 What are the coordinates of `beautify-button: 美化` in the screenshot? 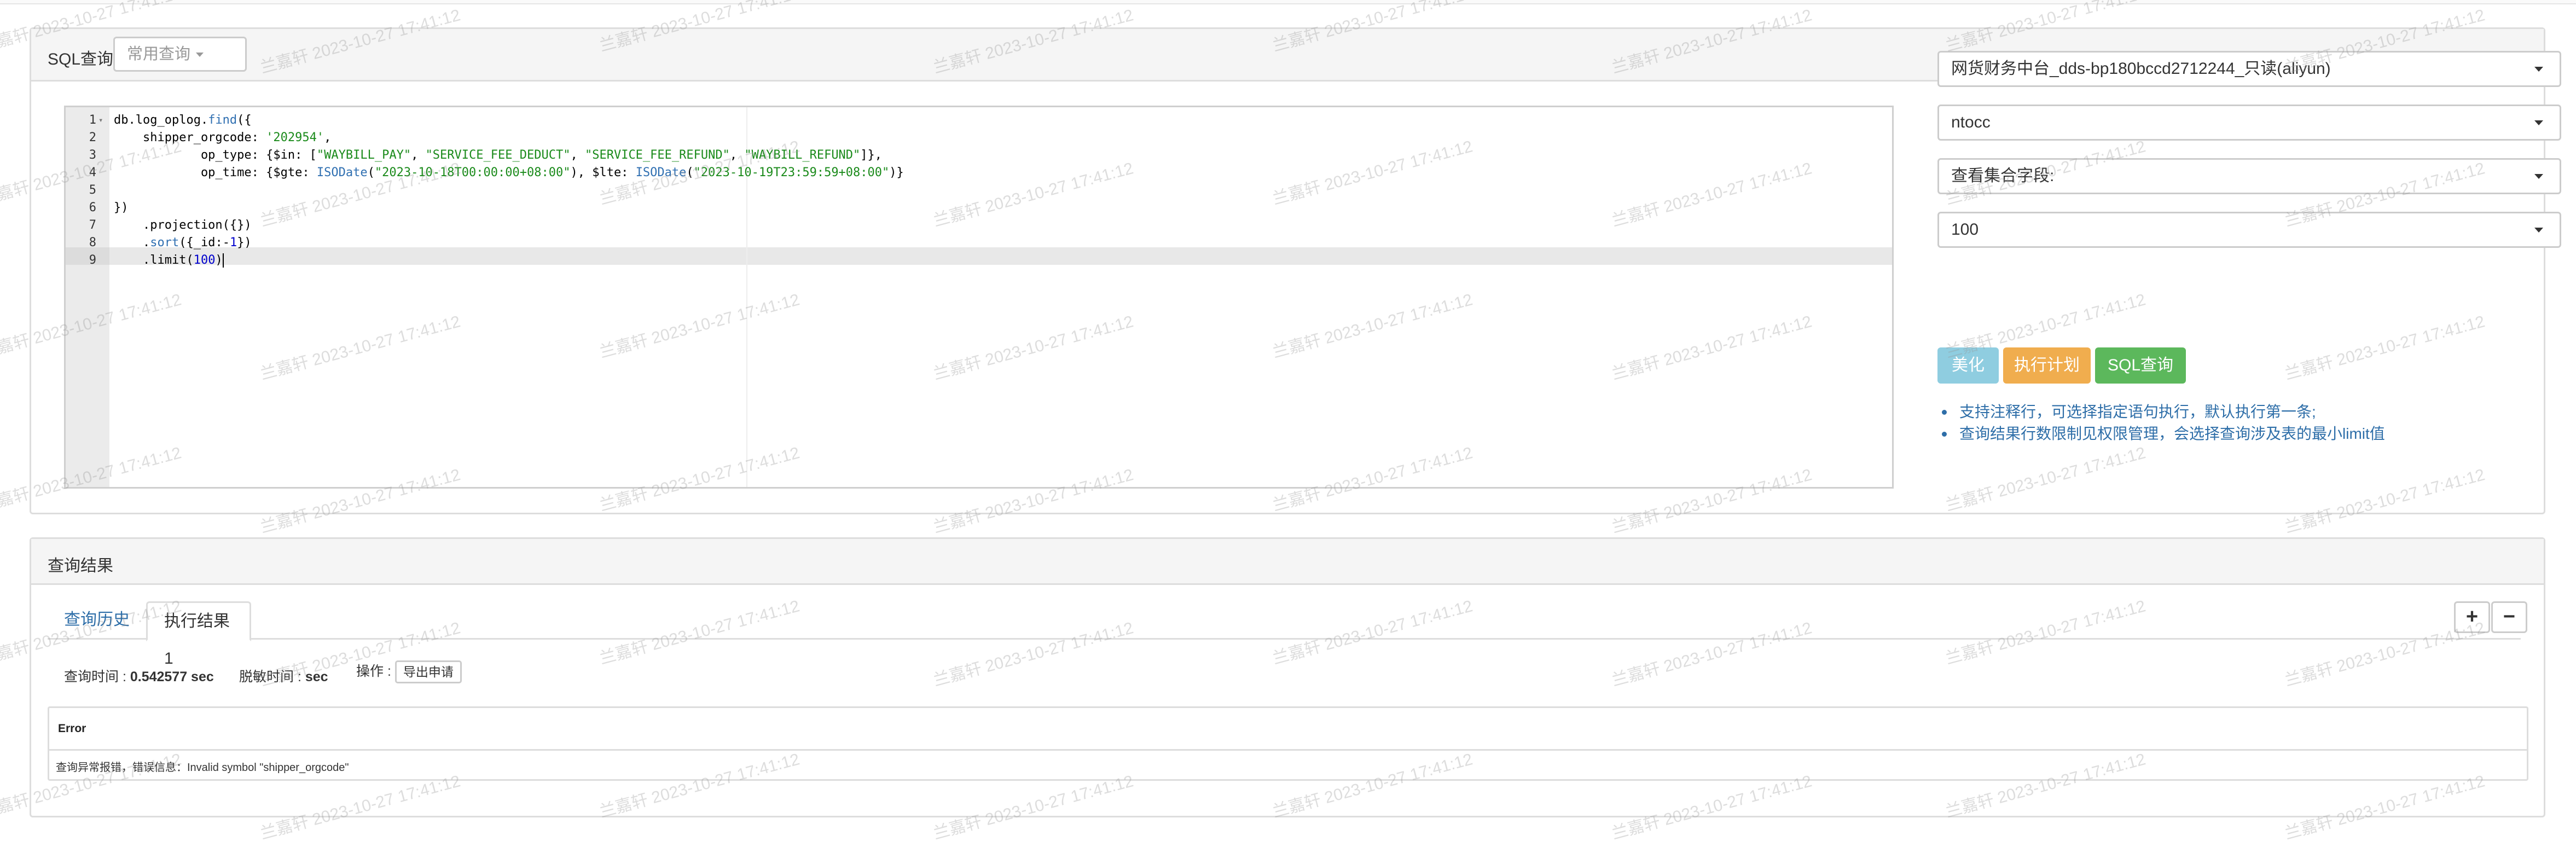 It's located at (1968, 365).